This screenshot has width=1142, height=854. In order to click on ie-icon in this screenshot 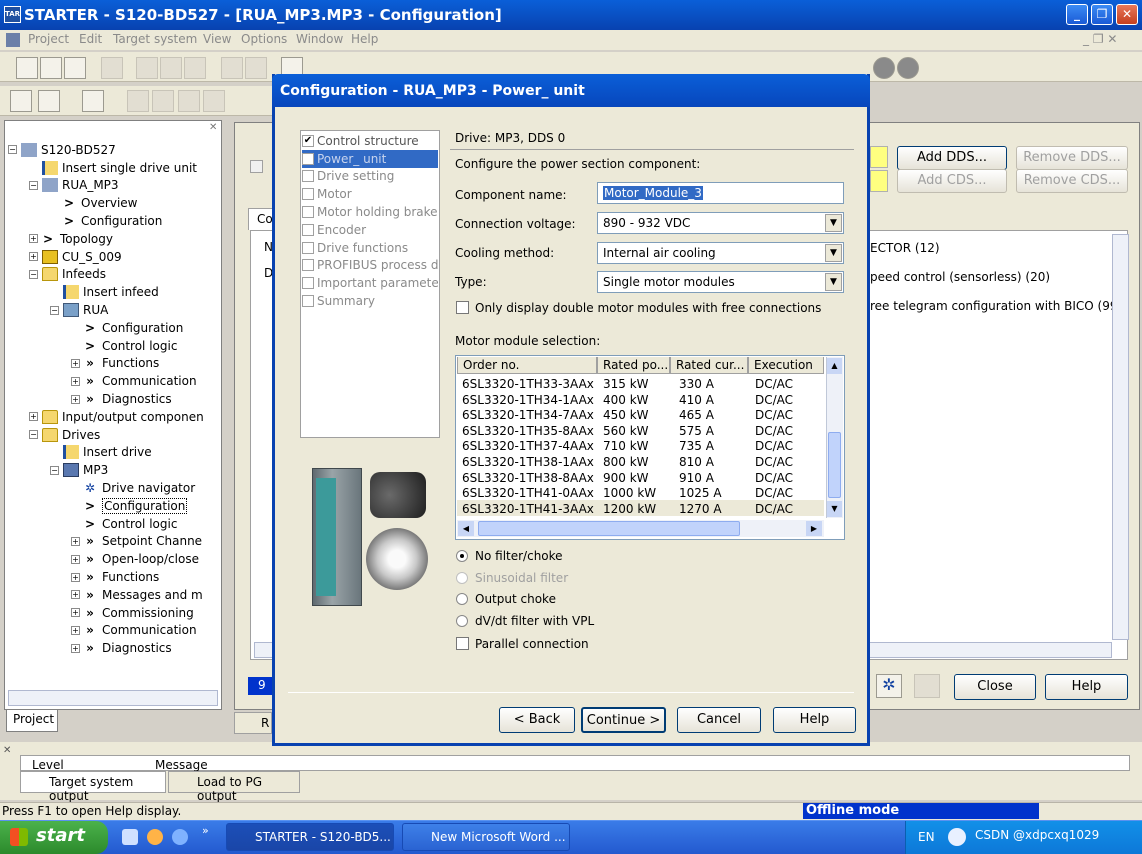, I will do `click(180, 837)`.